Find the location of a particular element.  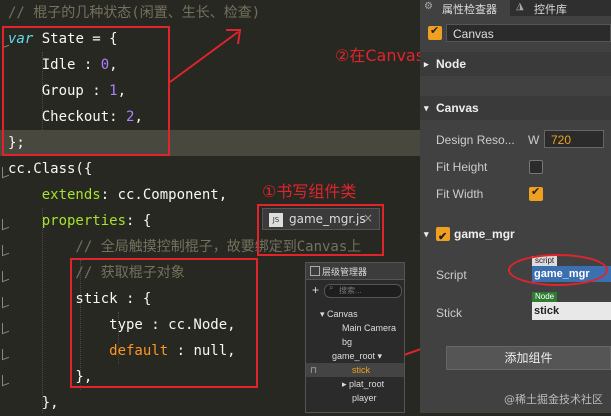

tab-label: 控件库 is located at coordinates (550, 10).